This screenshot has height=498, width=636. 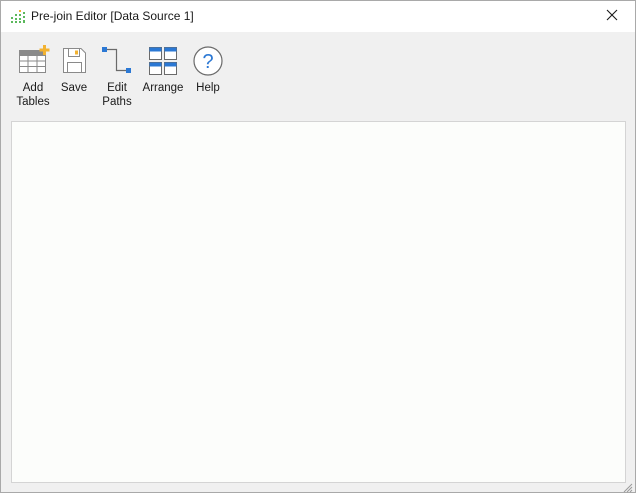 I want to click on close-icon, so click(x=612, y=17).